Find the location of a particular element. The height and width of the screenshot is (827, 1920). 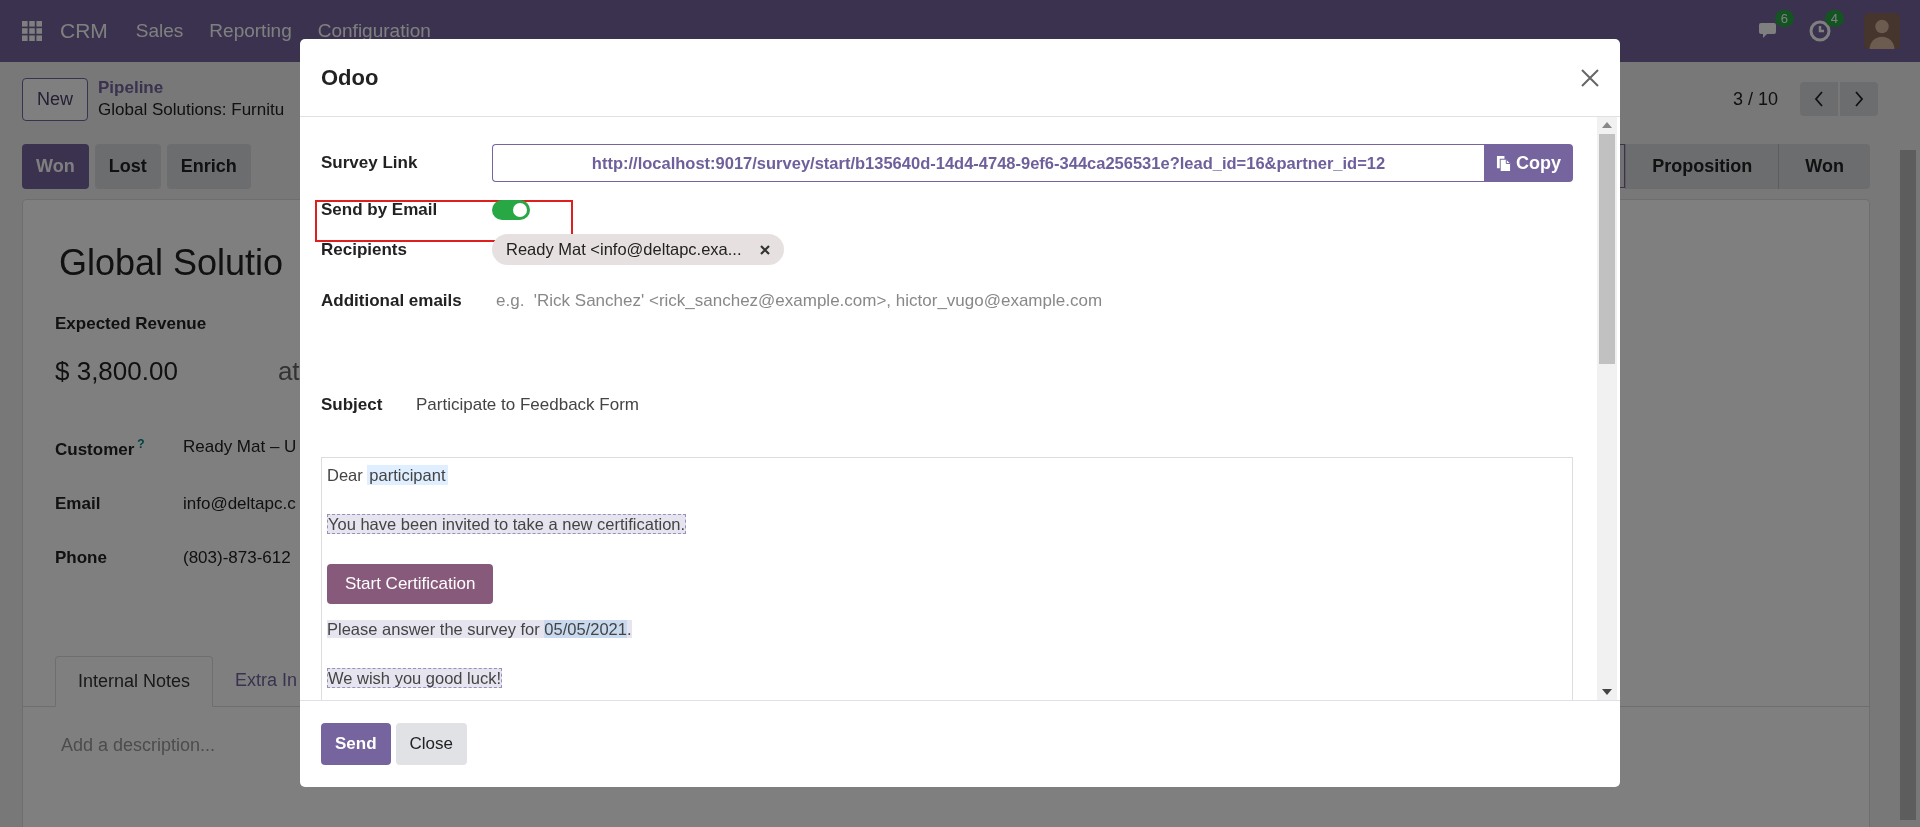

new-button: New is located at coordinates (55, 99).